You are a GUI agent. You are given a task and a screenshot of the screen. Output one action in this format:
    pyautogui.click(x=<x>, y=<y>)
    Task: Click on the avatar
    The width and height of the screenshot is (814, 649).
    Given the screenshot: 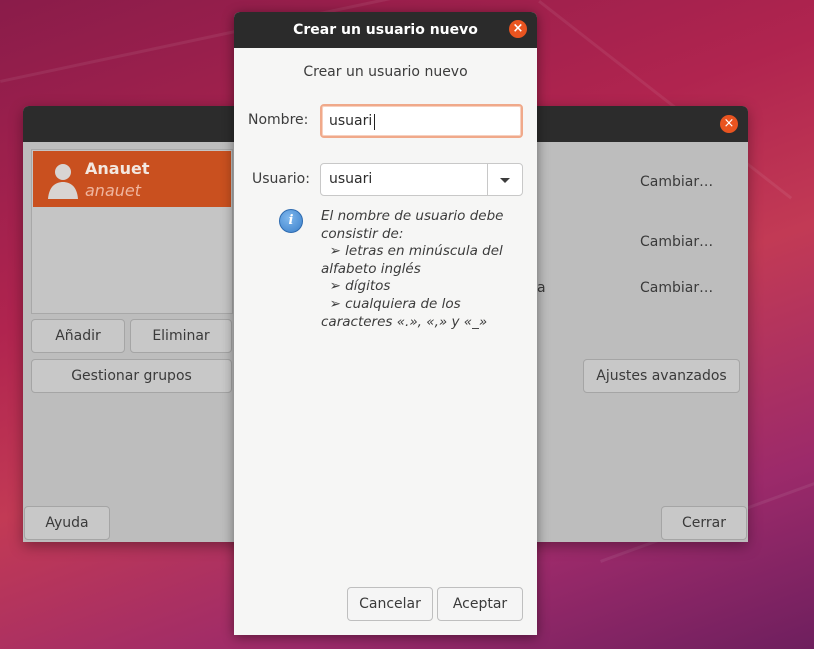 What is the action you would take?
    pyautogui.click(x=63, y=181)
    